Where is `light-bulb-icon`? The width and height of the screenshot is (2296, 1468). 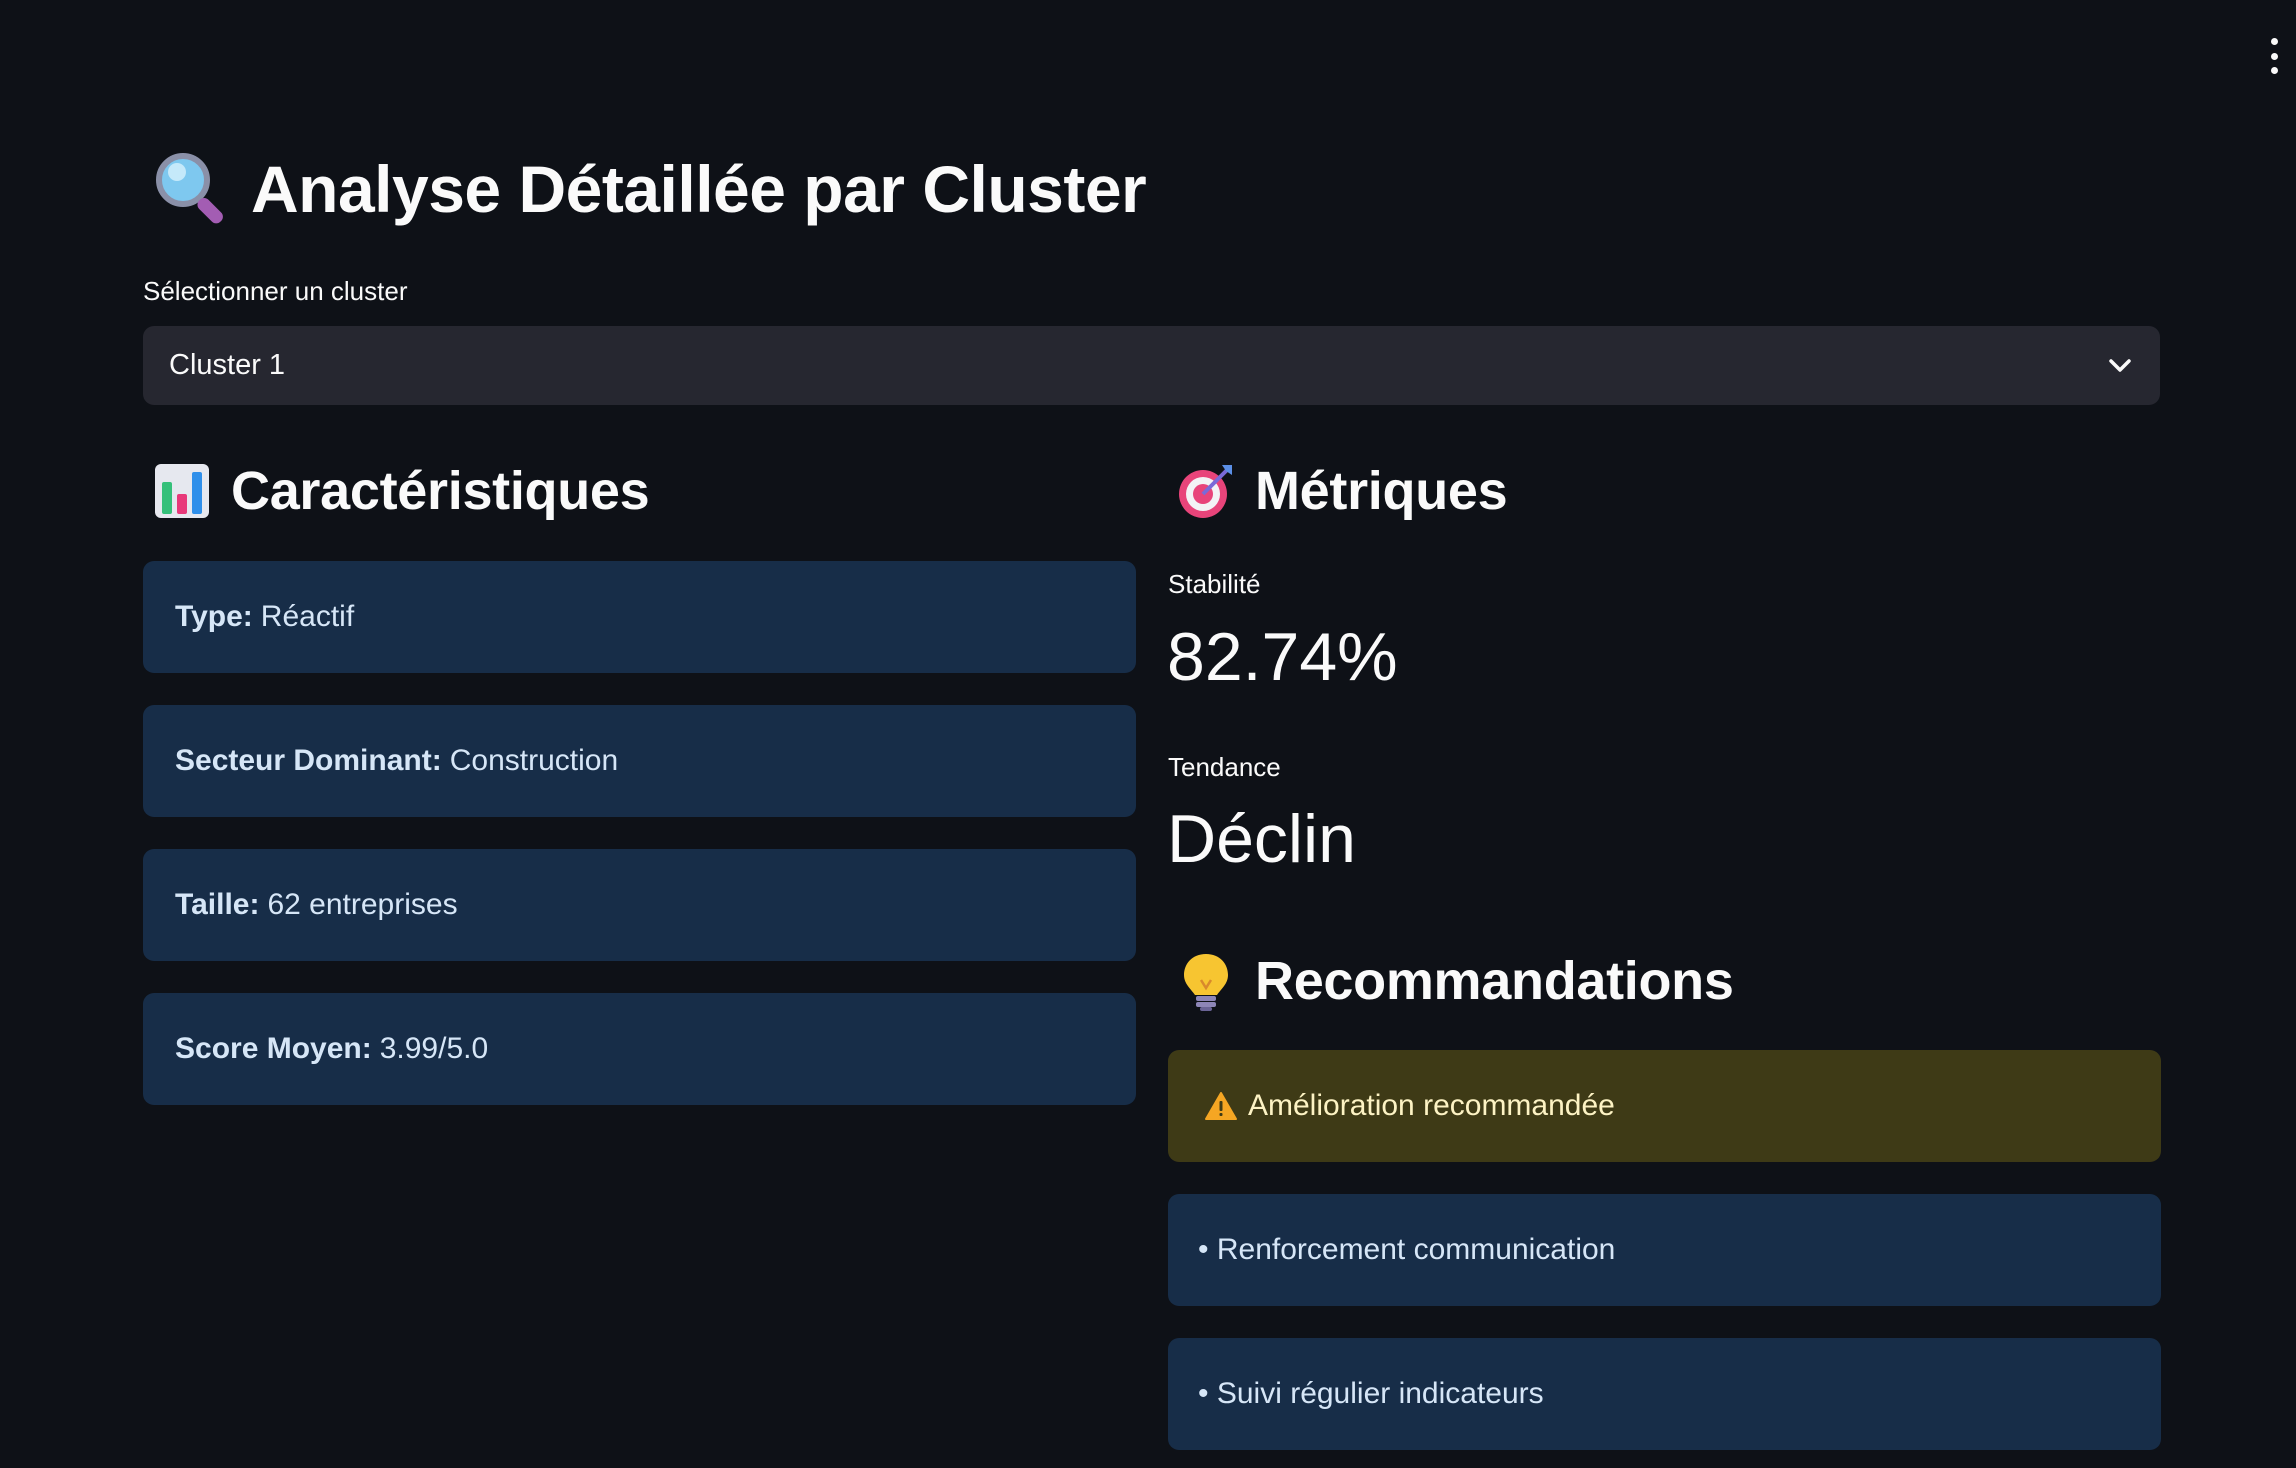 light-bulb-icon is located at coordinates (1206, 981).